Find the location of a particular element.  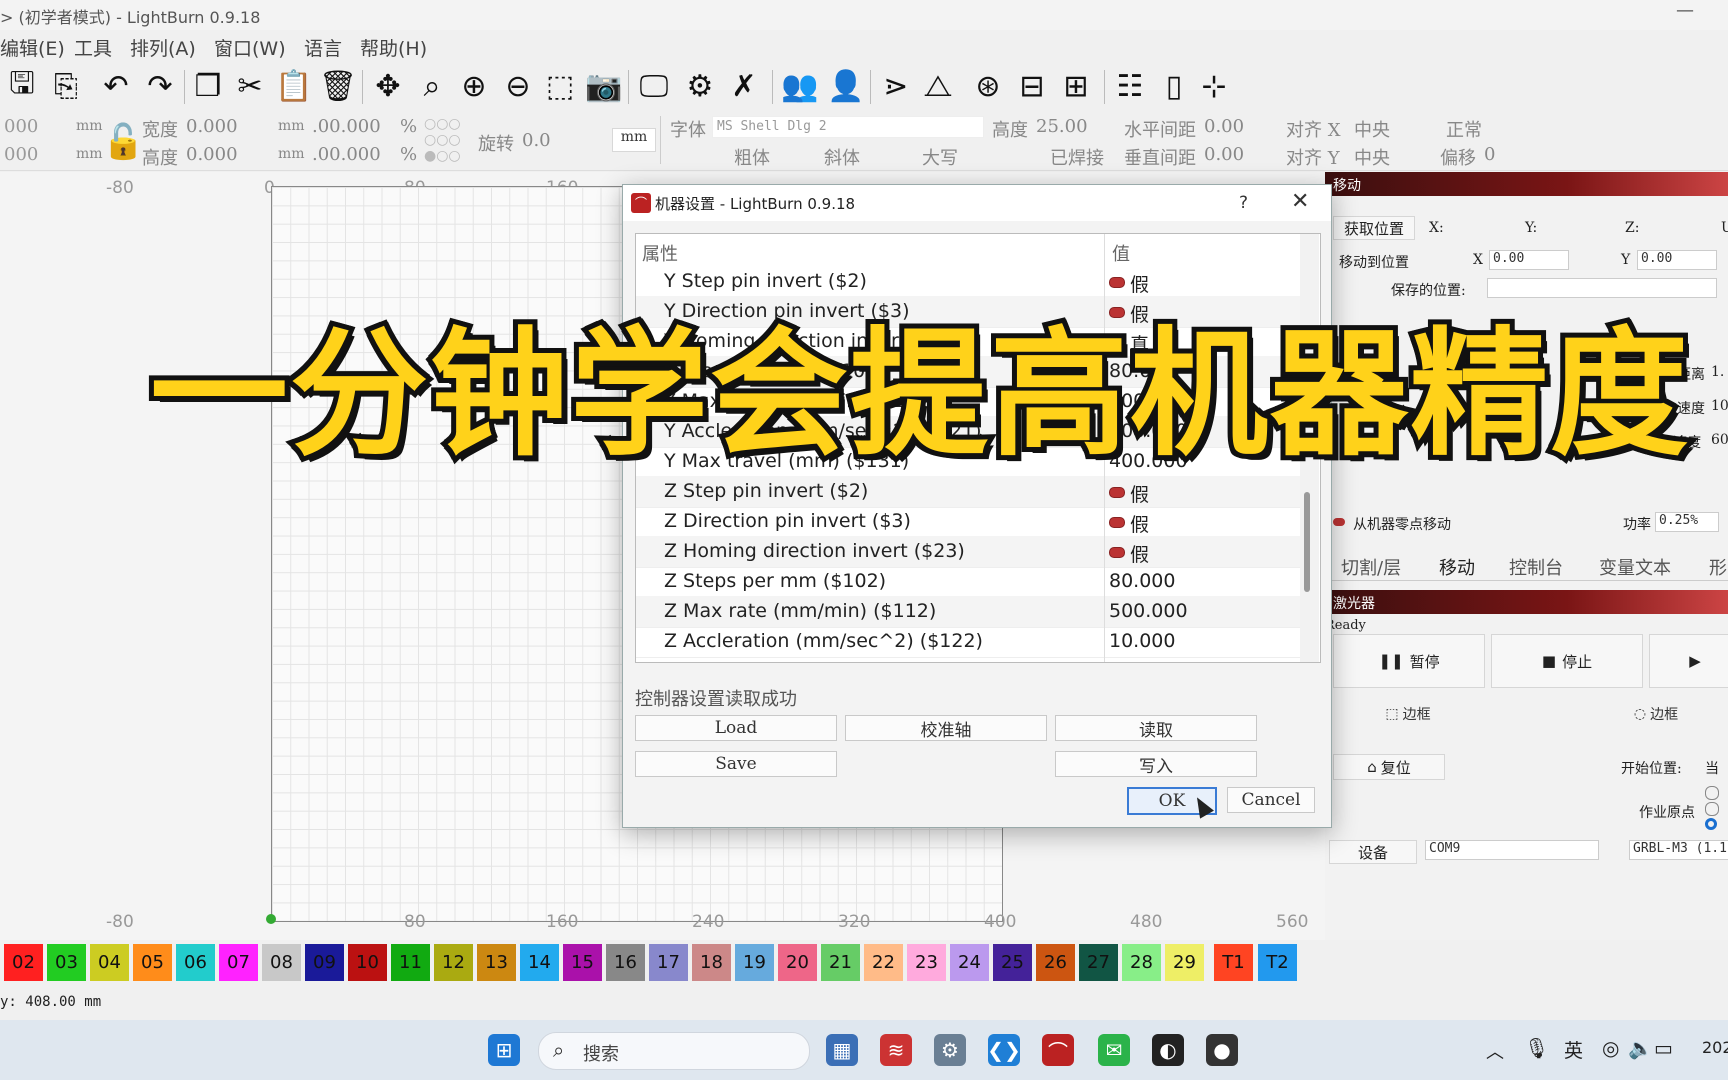

palette-swatch: 21 is located at coordinates (840, 962).